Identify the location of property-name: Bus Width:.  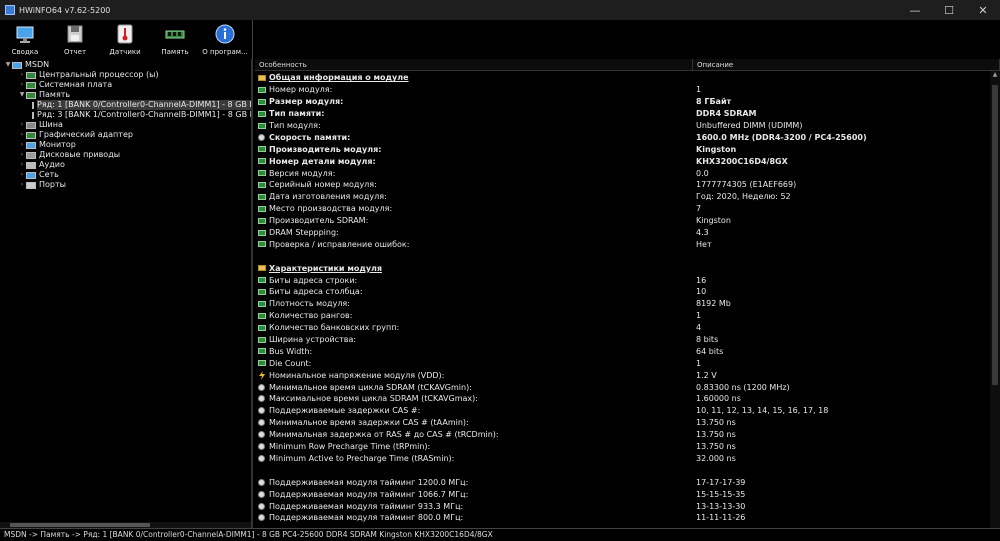
(291, 351).